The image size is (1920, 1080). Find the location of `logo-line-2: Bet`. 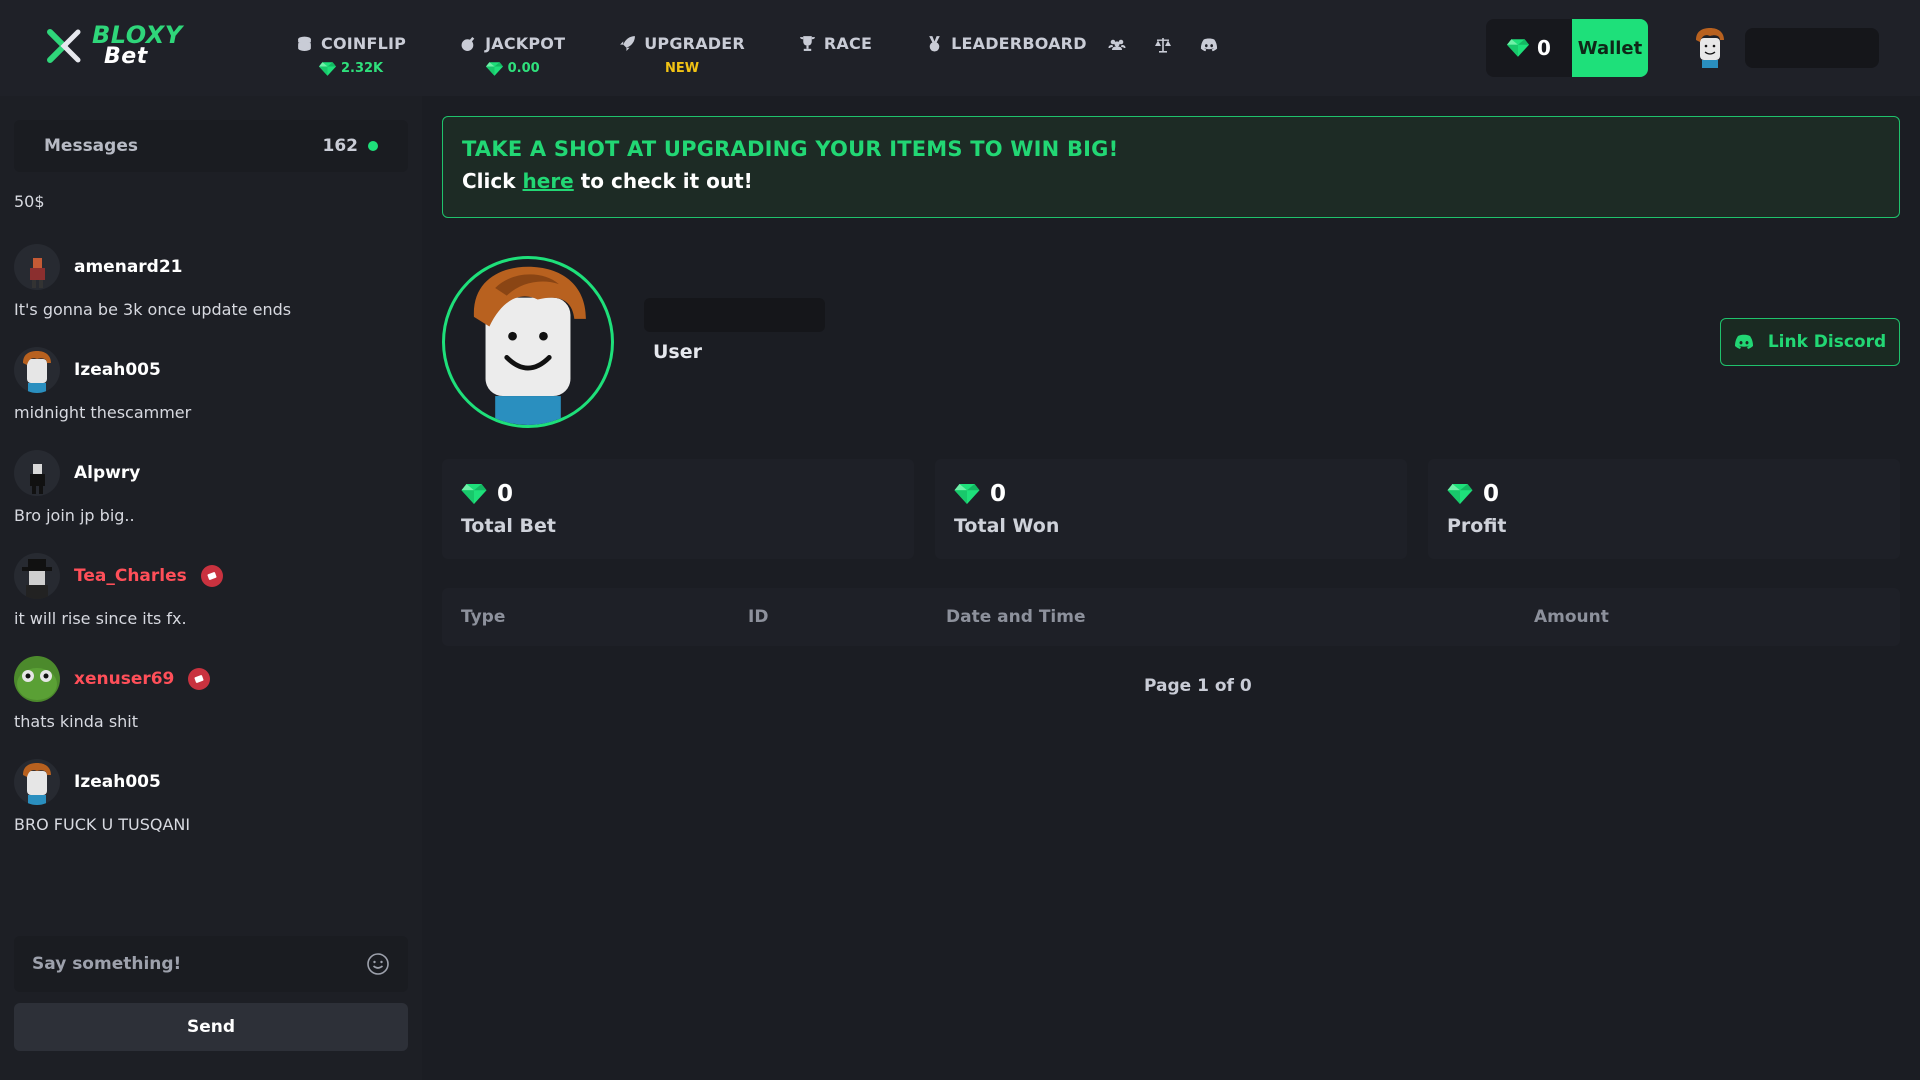

logo-line-2: Bet is located at coordinates (126, 56).